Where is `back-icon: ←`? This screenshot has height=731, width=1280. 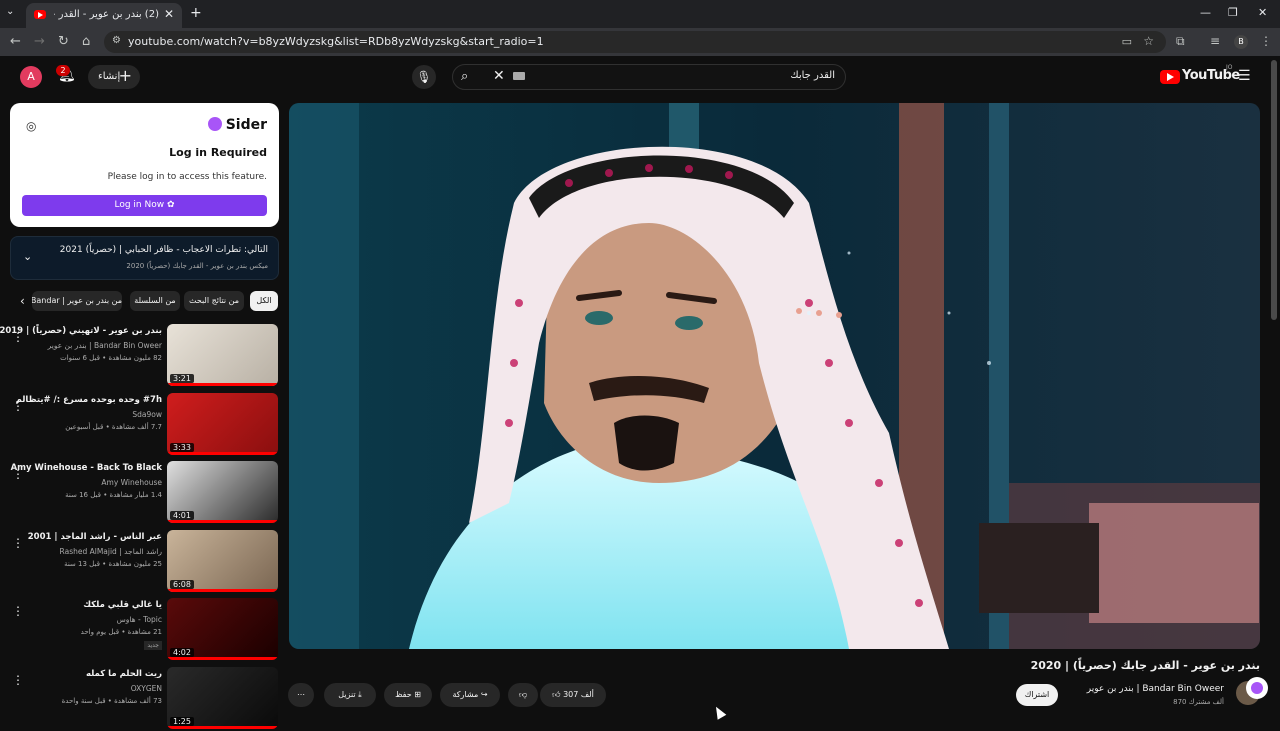
back-icon: ← is located at coordinates (15, 41).